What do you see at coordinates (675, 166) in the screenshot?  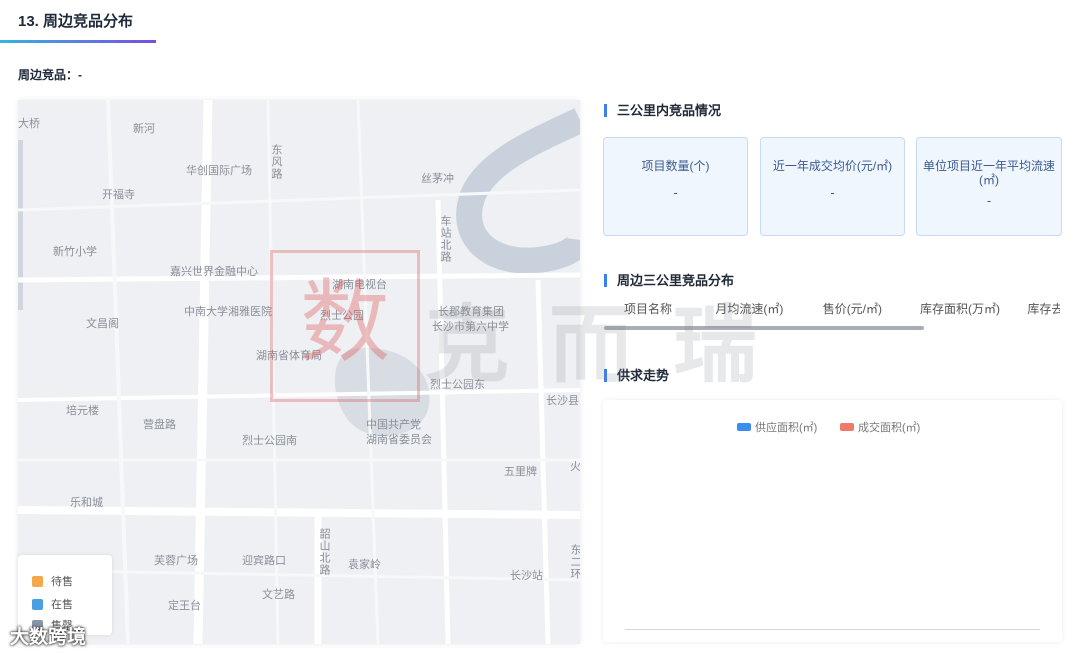 I see `stat-label: 项目数量(个)` at bounding box center [675, 166].